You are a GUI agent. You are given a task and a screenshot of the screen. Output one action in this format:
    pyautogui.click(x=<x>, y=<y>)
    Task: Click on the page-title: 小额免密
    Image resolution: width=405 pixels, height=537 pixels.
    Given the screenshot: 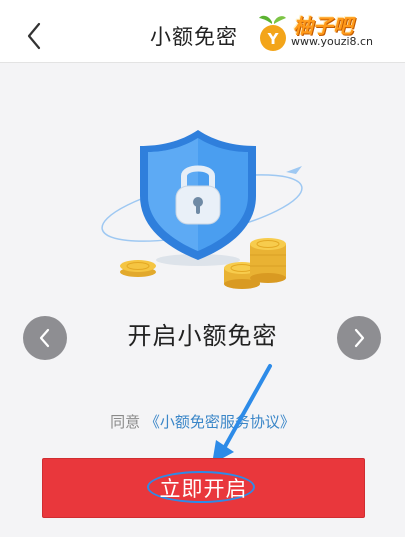 What is the action you would take?
    pyautogui.click(x=194, y=37)
    